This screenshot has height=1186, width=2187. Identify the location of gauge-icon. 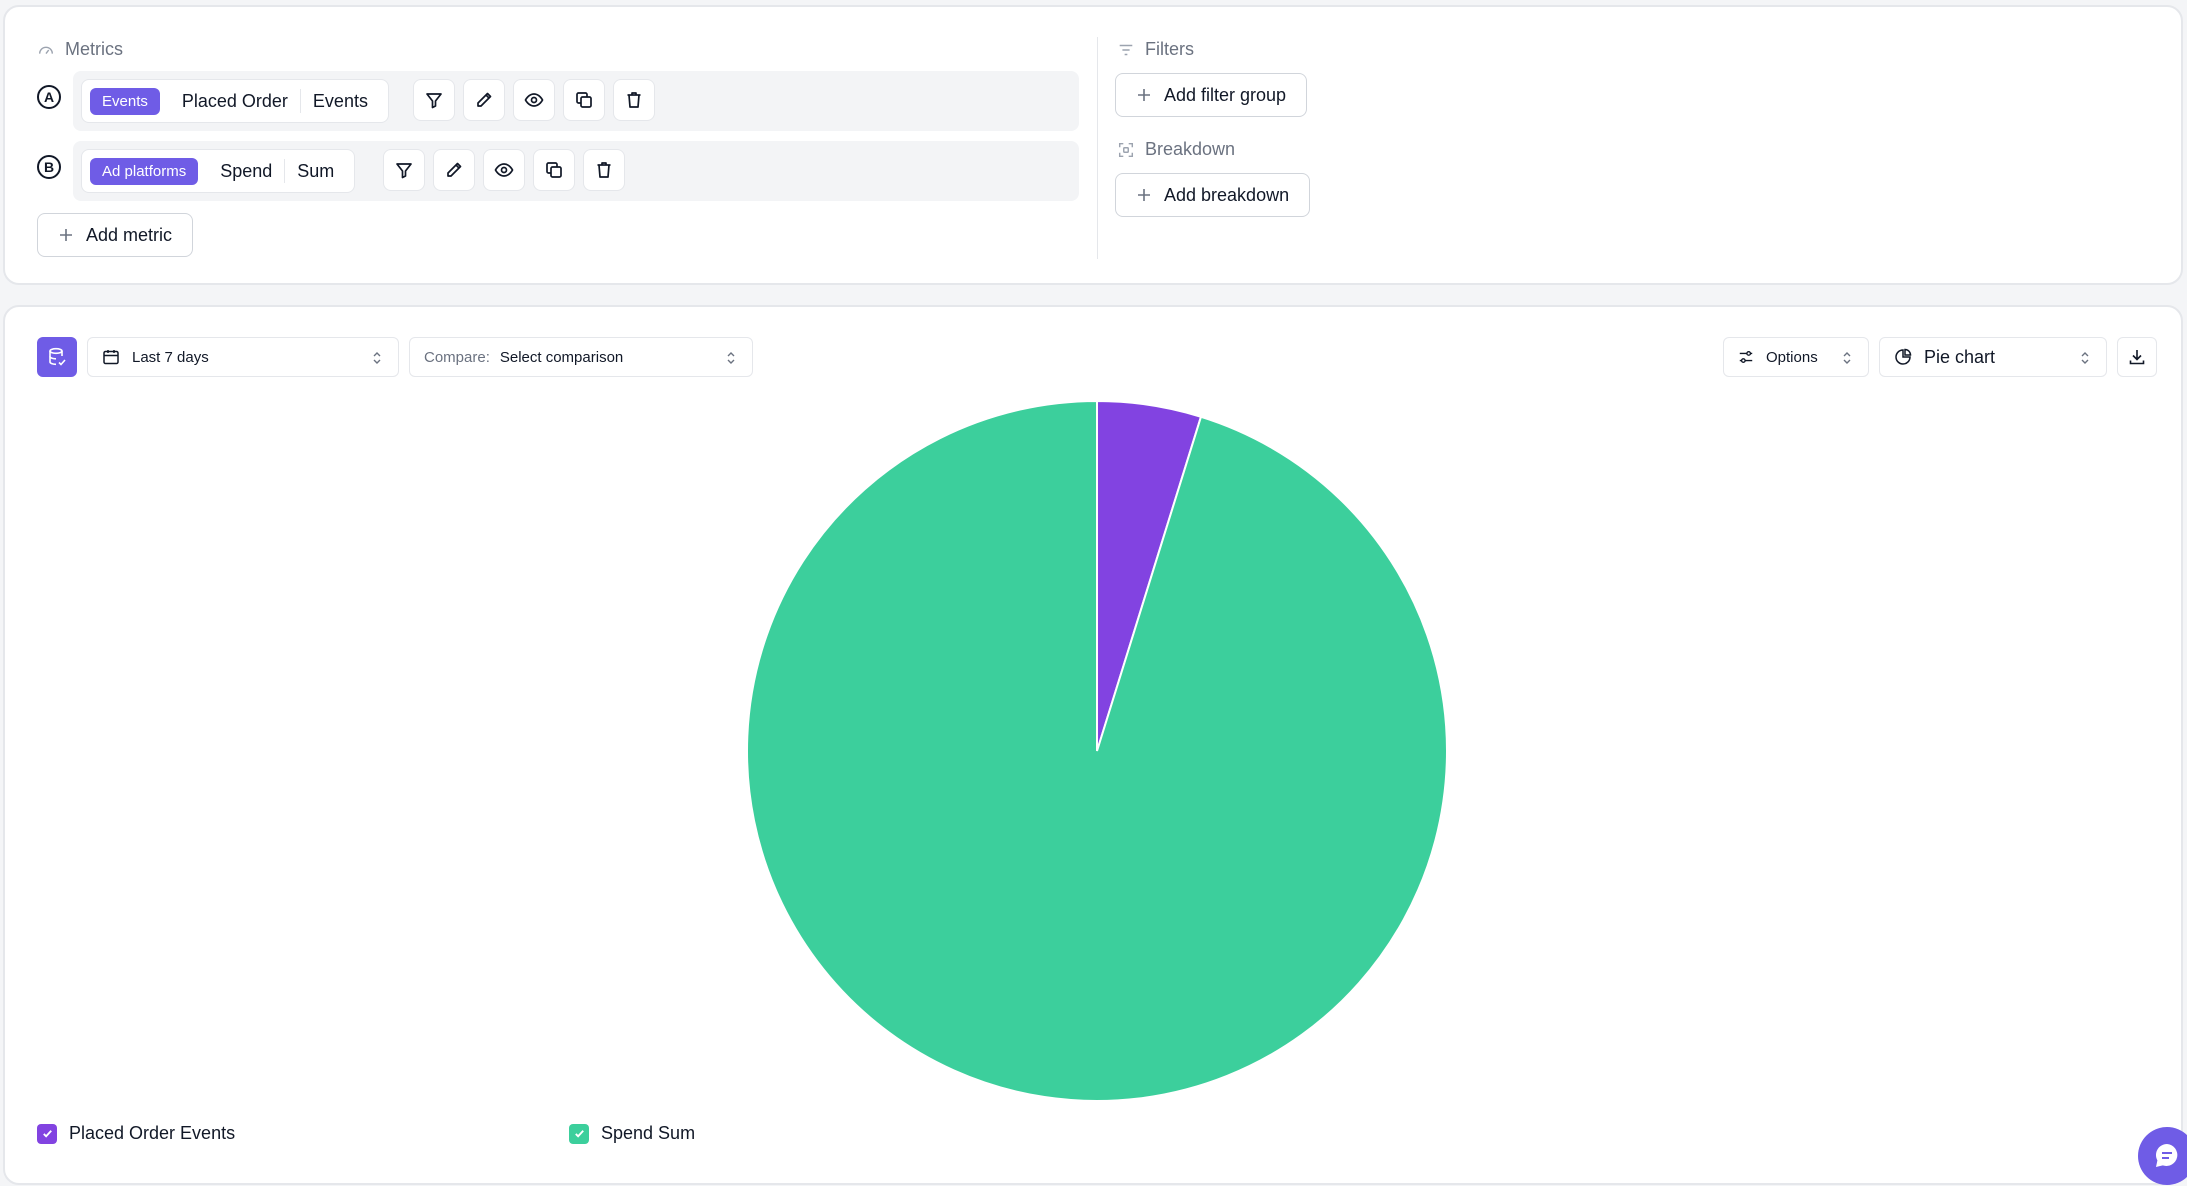
(46, 50).